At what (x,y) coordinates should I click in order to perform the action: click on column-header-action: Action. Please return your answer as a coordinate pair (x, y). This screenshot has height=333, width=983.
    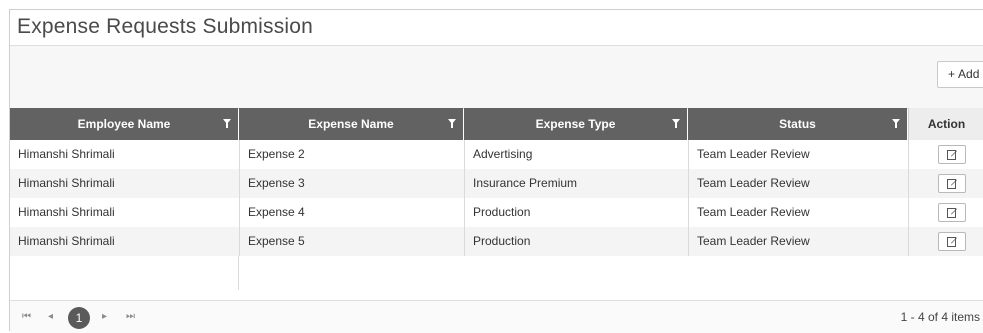
    Looking at the image, I should click on (945, 124).